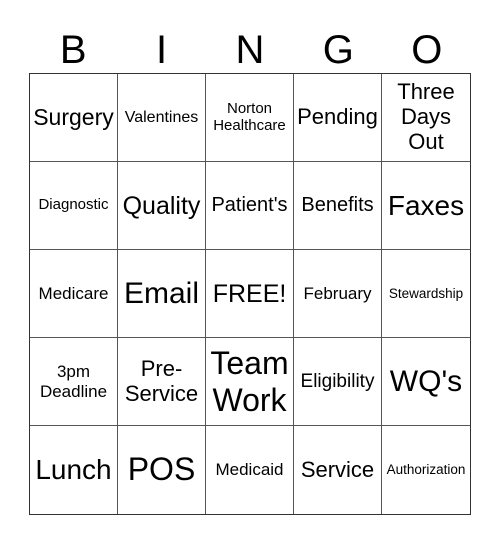 The image size is (500, 544). Describe the element at coordinates (427, 50) in the screenshot. I see `header-letter-o: O` at that location.